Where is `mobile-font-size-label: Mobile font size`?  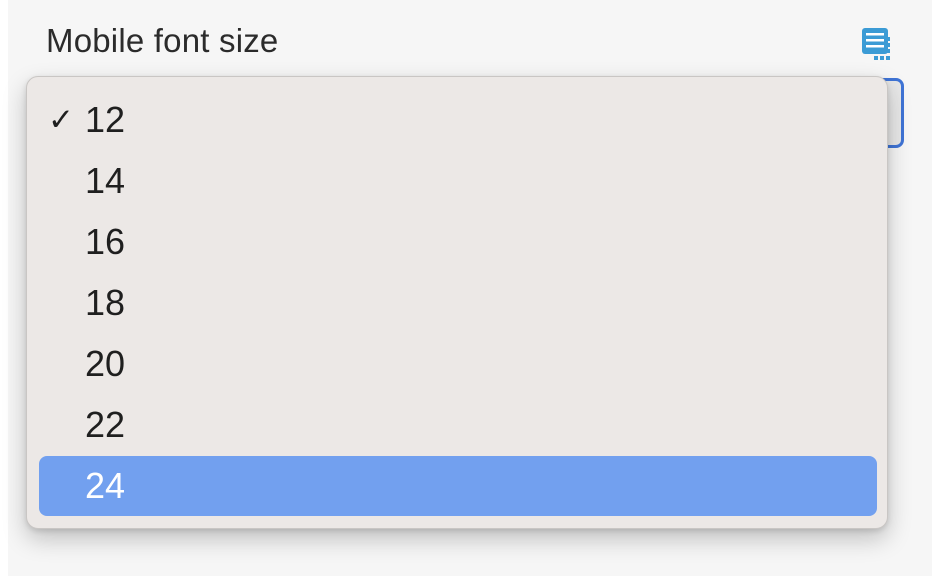
mobile-font-size-label: Mobile font size is located at coordinates (162, 40).